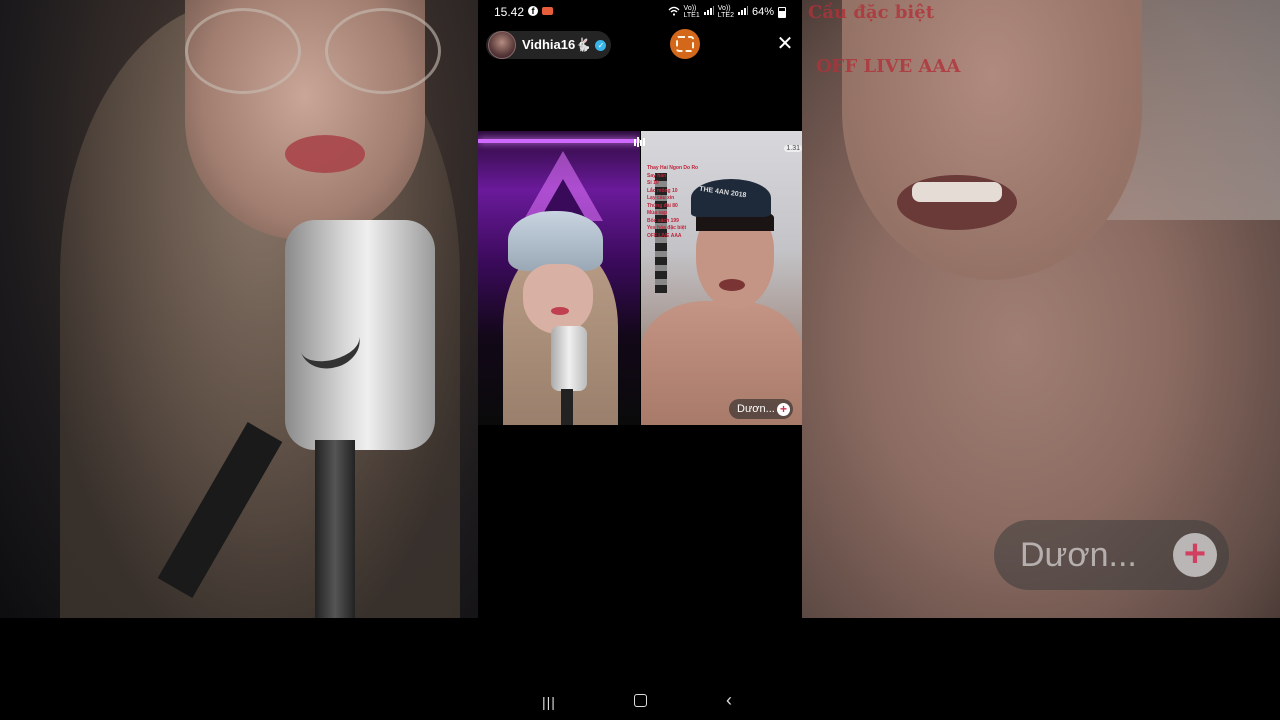 The width and height of the screenshot is (1280, 720). Describe the element at coordinates (502, 45) in the screenshot. I see `avatar` at that location.